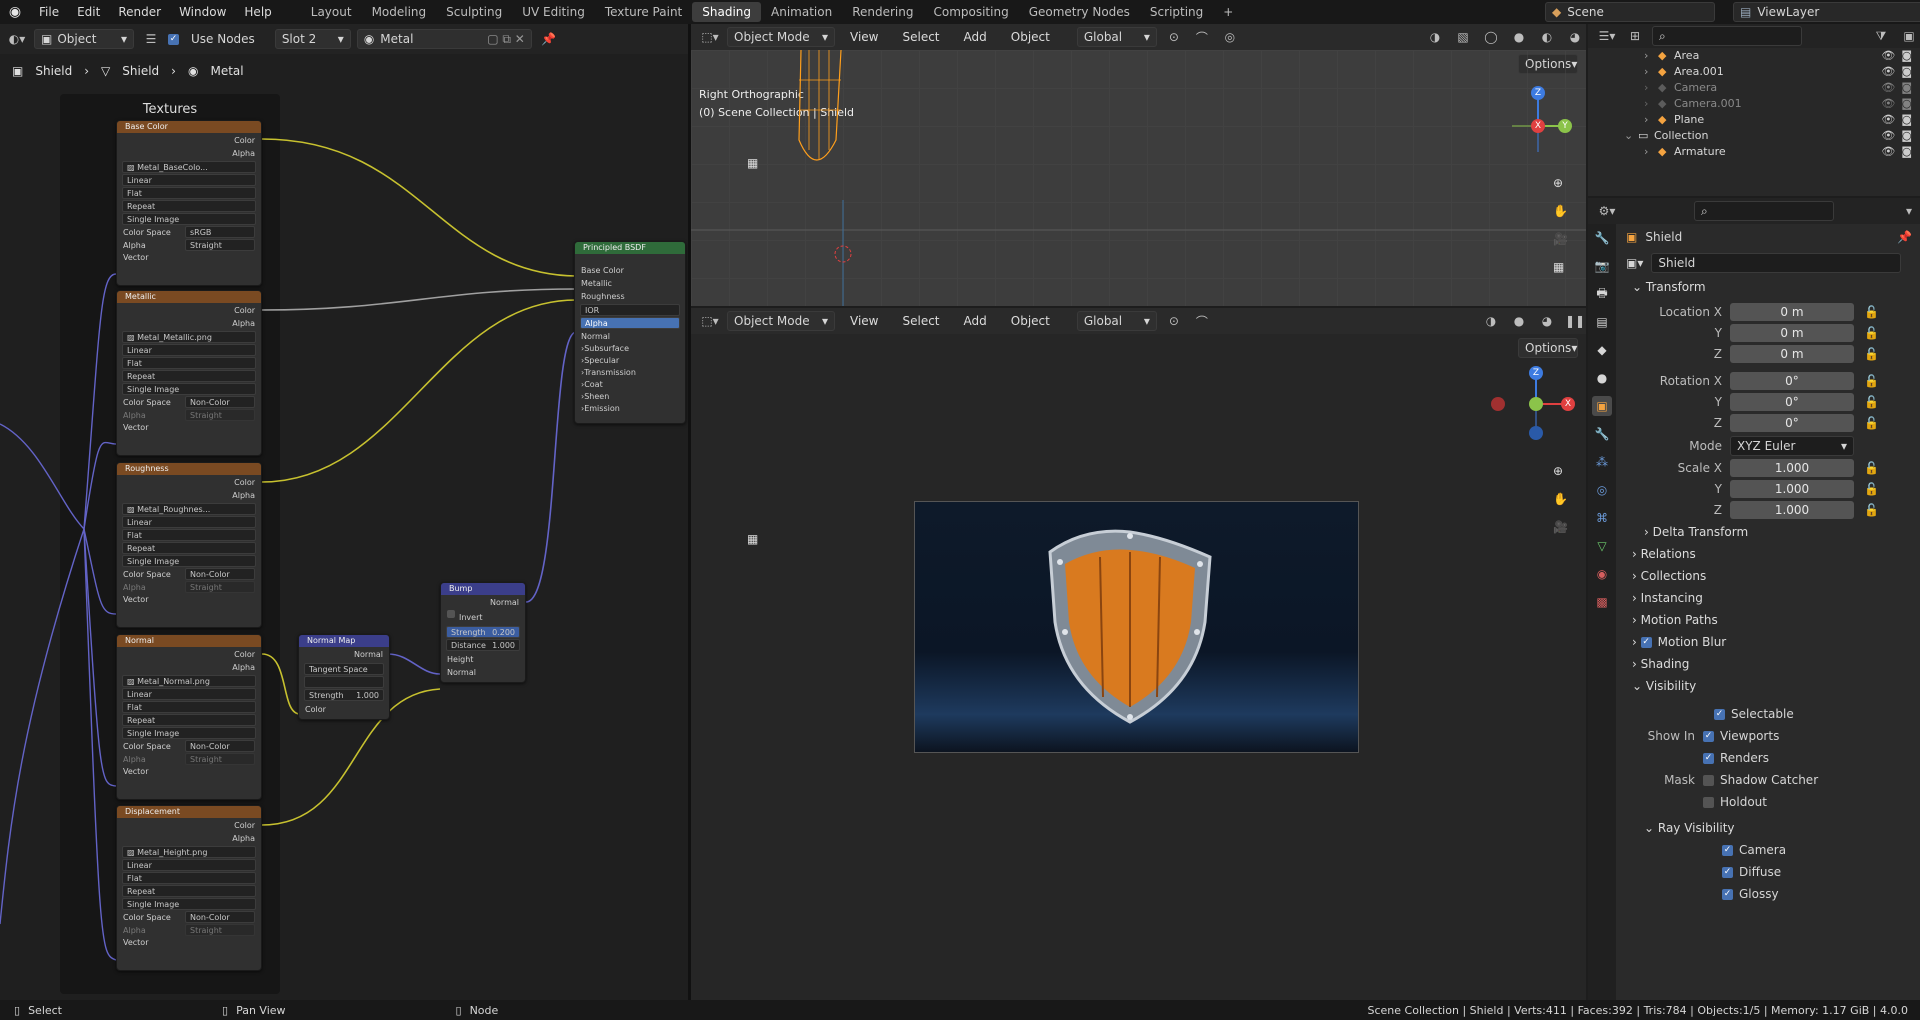 This screenshot has height=1020, width=1920. Describe the element at coordinates (864, 321) in the screenshot. I see `bottom-view-menu: View` at that location.